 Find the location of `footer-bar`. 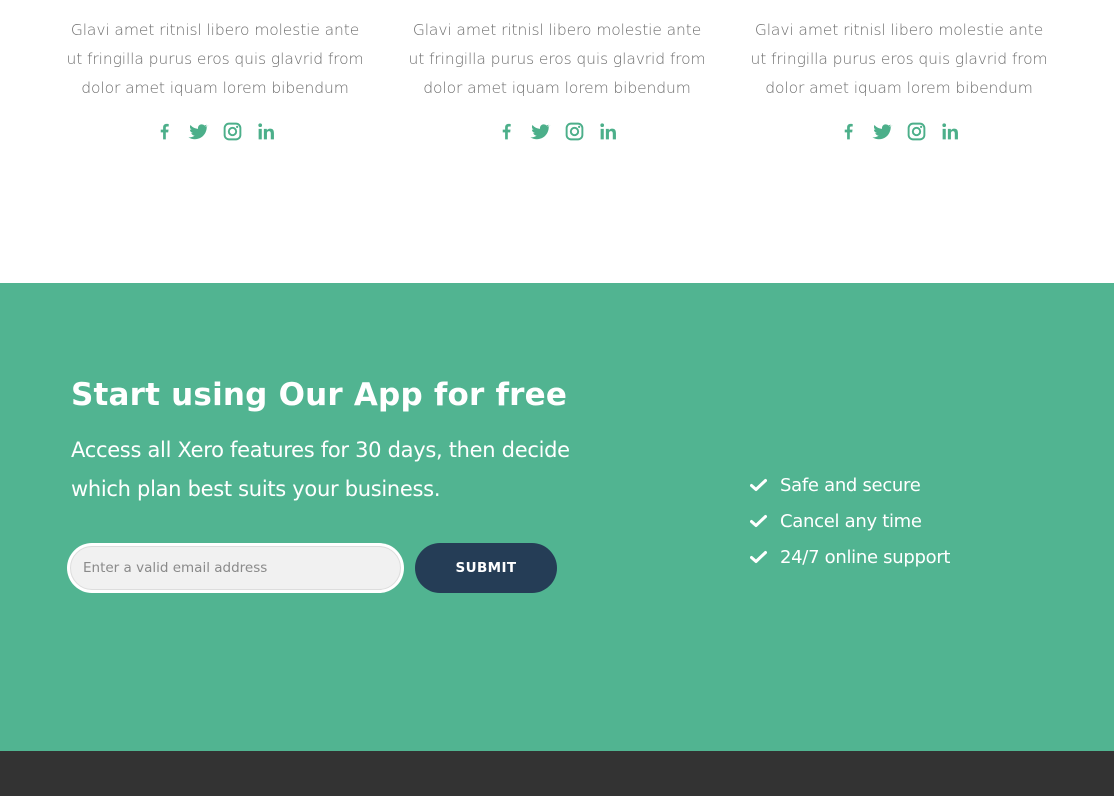

footer-bar is located at coordinates (557, 773).